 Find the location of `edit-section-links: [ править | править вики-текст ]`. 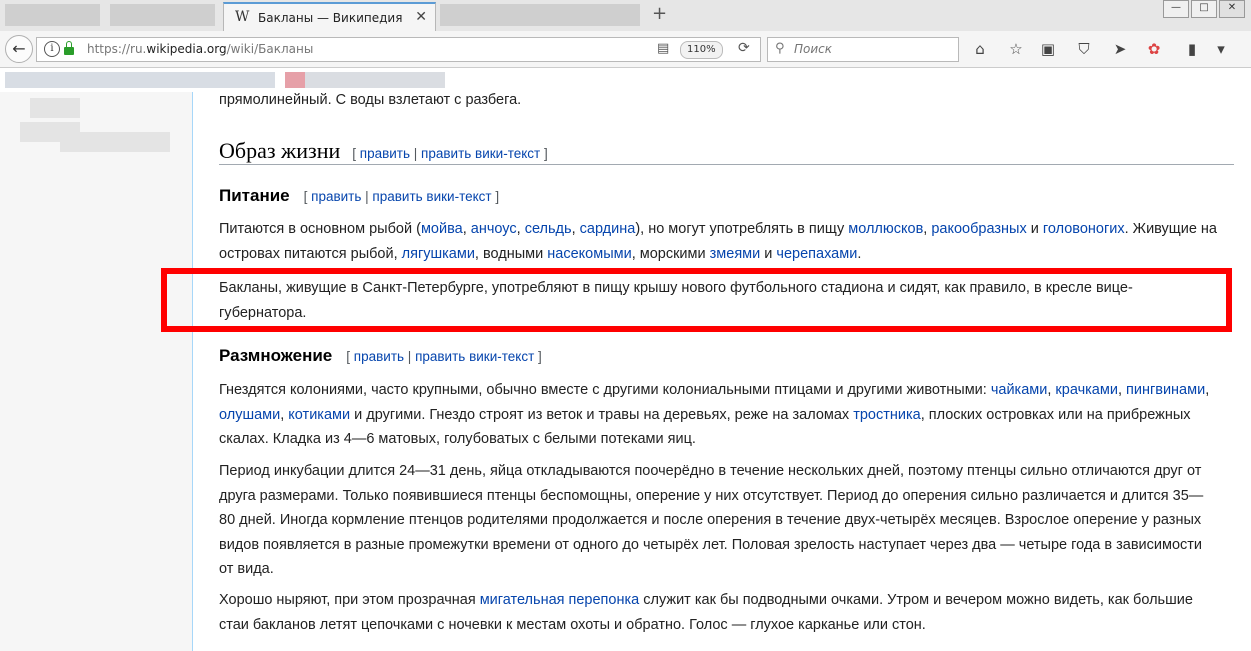

edit-section-links: [ править | править вики-текст ] is located at coordinates (450, 153).